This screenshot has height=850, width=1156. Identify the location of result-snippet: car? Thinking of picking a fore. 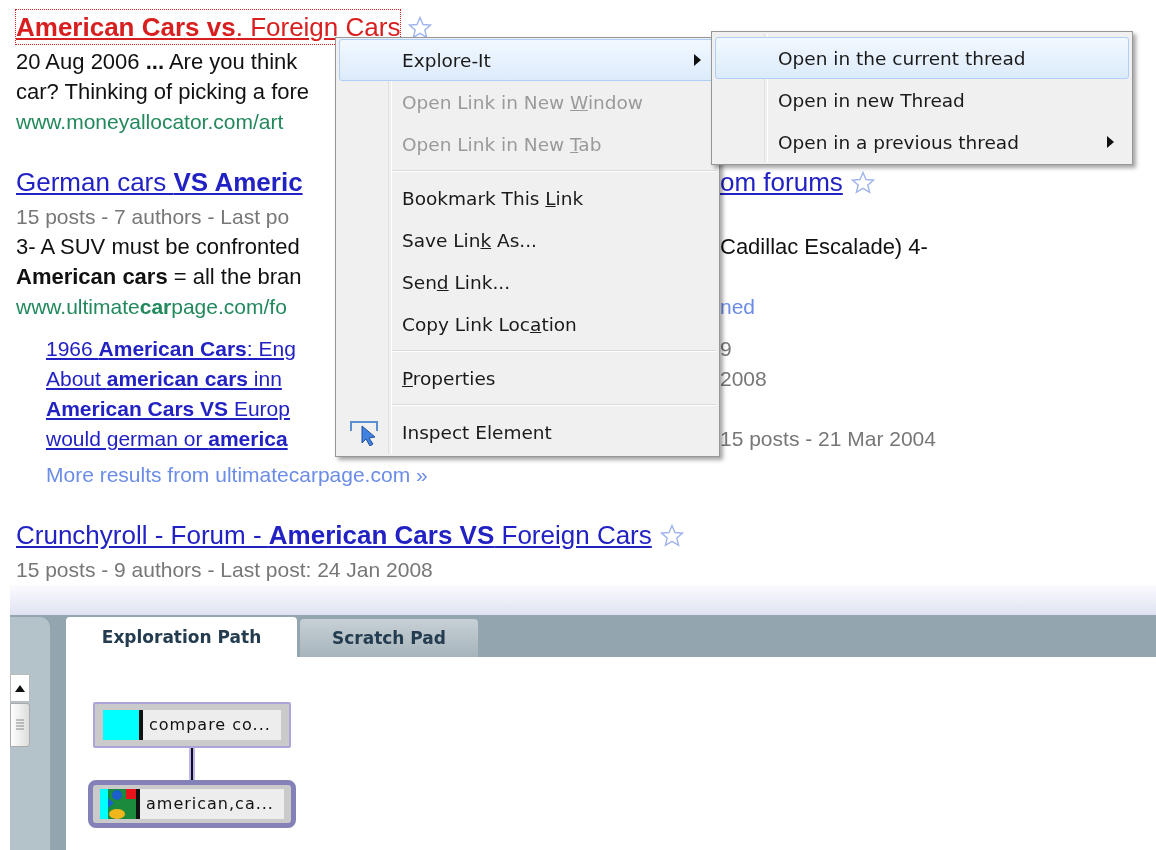
(163, 92).